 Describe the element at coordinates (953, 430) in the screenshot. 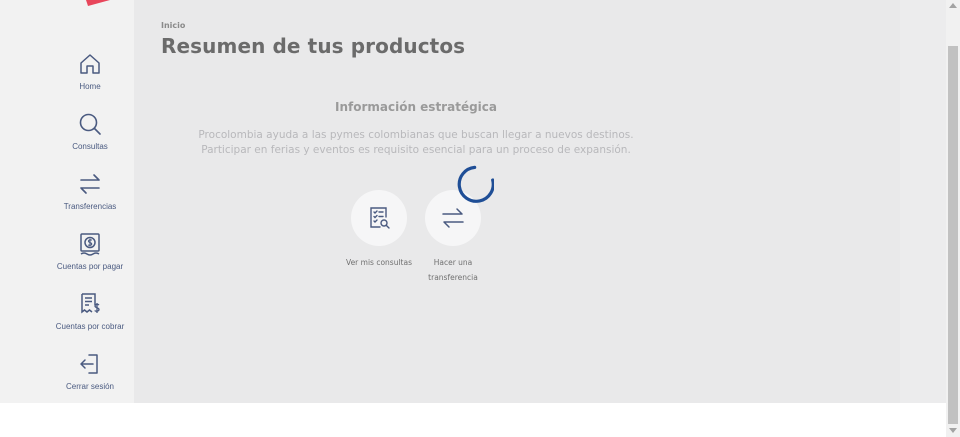

I see `scroll-down-arrow-icon` at that location.